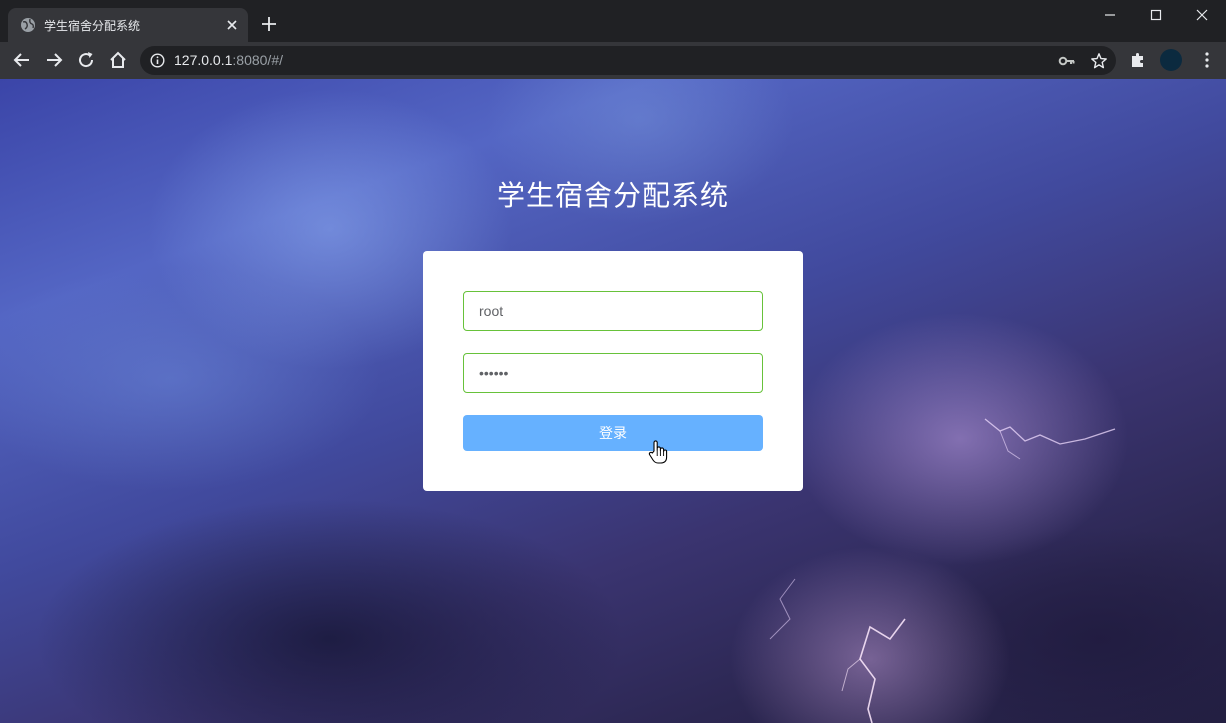 The height and width of the screenshot is (723, 1226). I want to click on password-input, so click(613, 373).